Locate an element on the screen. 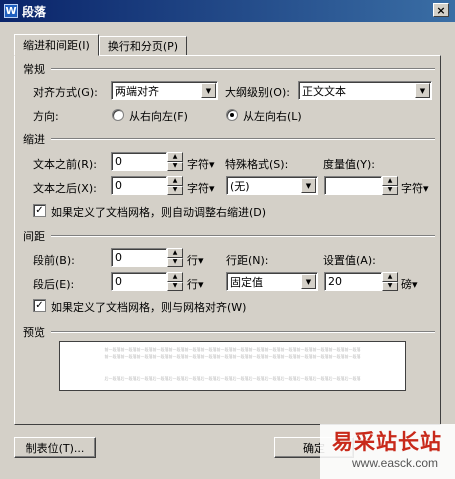  general-divider is located at coordinates (243, 69).